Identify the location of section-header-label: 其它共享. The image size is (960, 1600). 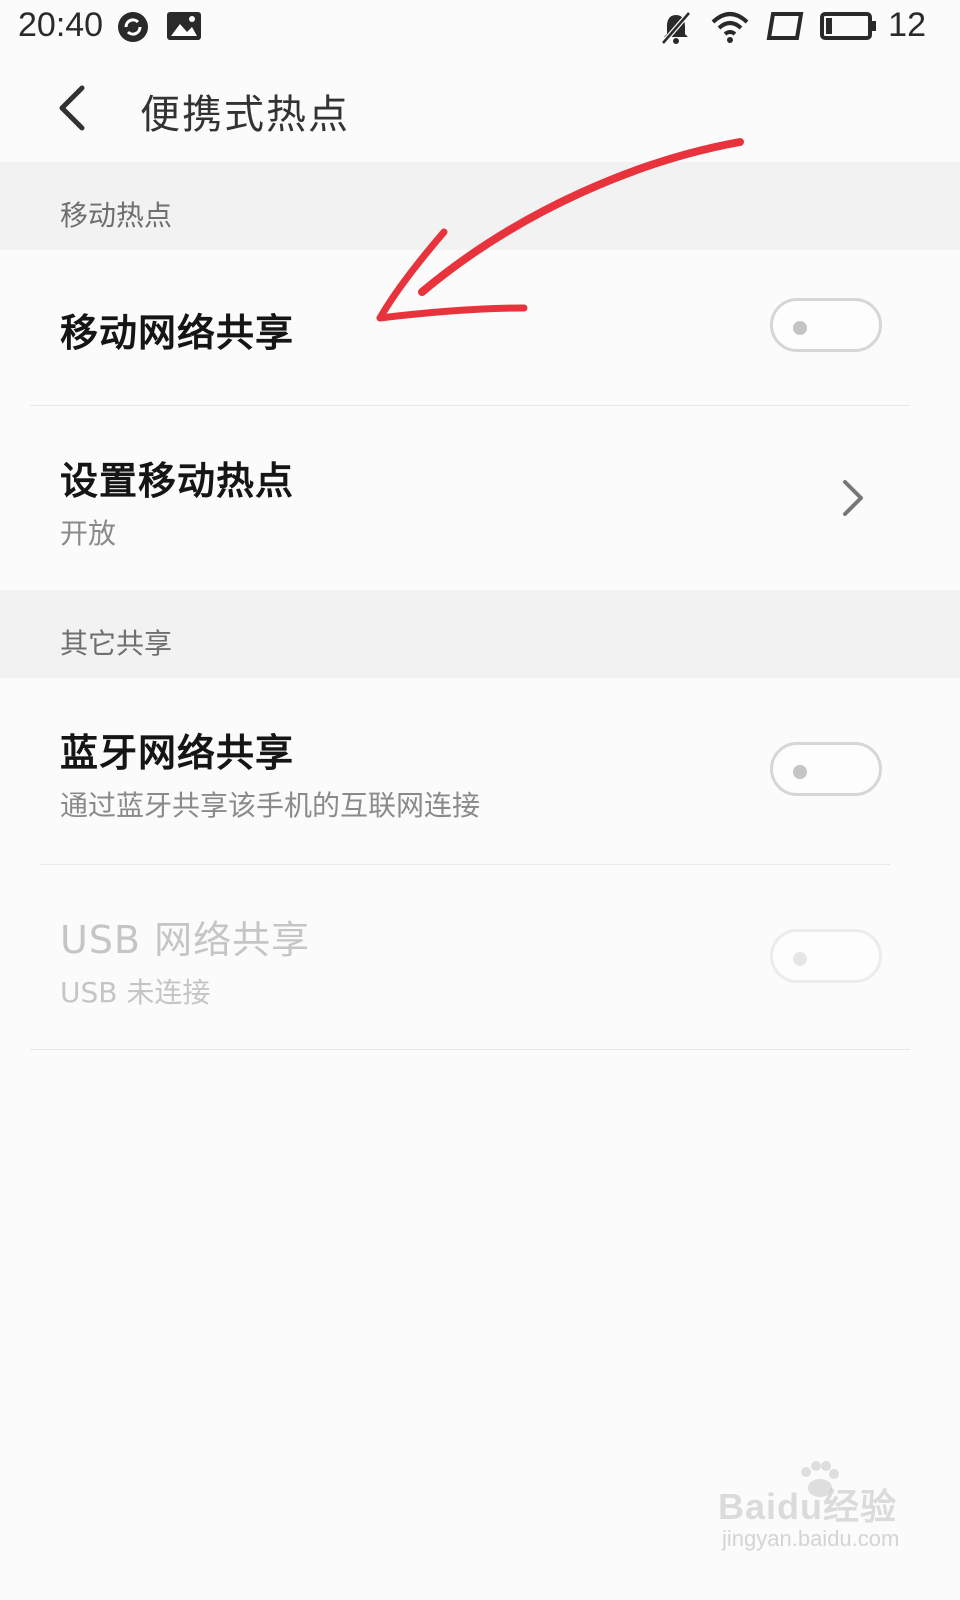
(116, 643).